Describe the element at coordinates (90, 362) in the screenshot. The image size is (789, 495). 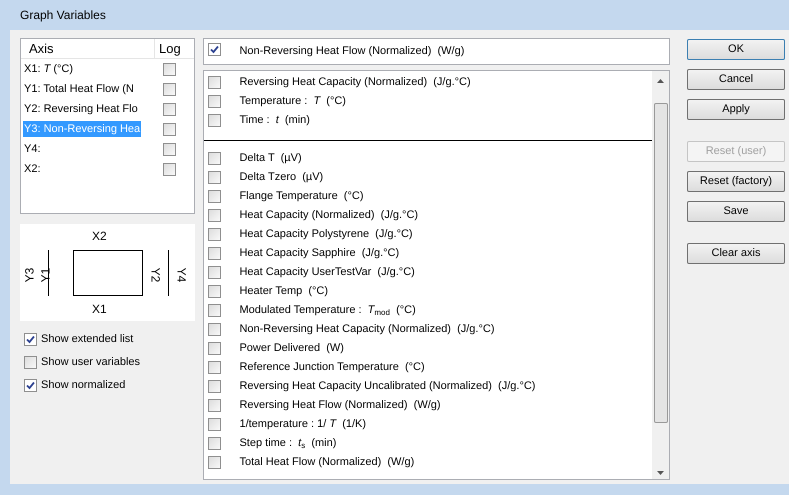
I see `option-label: Show user variables` at that location.